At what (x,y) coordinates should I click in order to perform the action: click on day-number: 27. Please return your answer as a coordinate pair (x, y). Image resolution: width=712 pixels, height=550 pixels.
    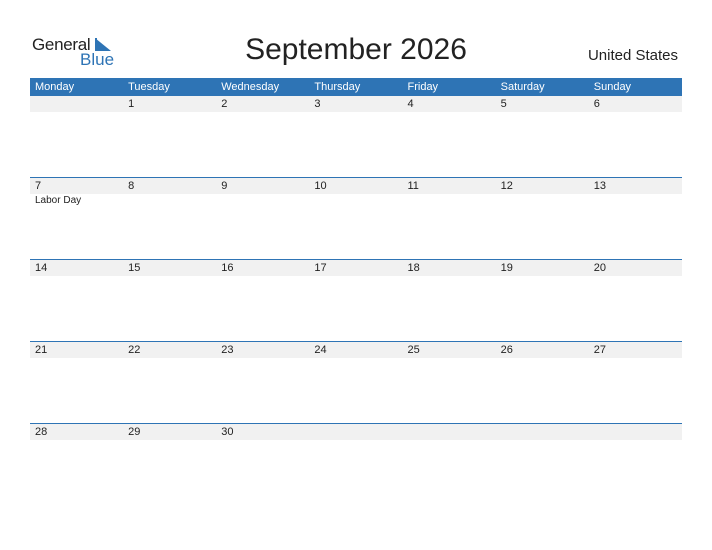
    Looking at the image, I should click on (599, 350).